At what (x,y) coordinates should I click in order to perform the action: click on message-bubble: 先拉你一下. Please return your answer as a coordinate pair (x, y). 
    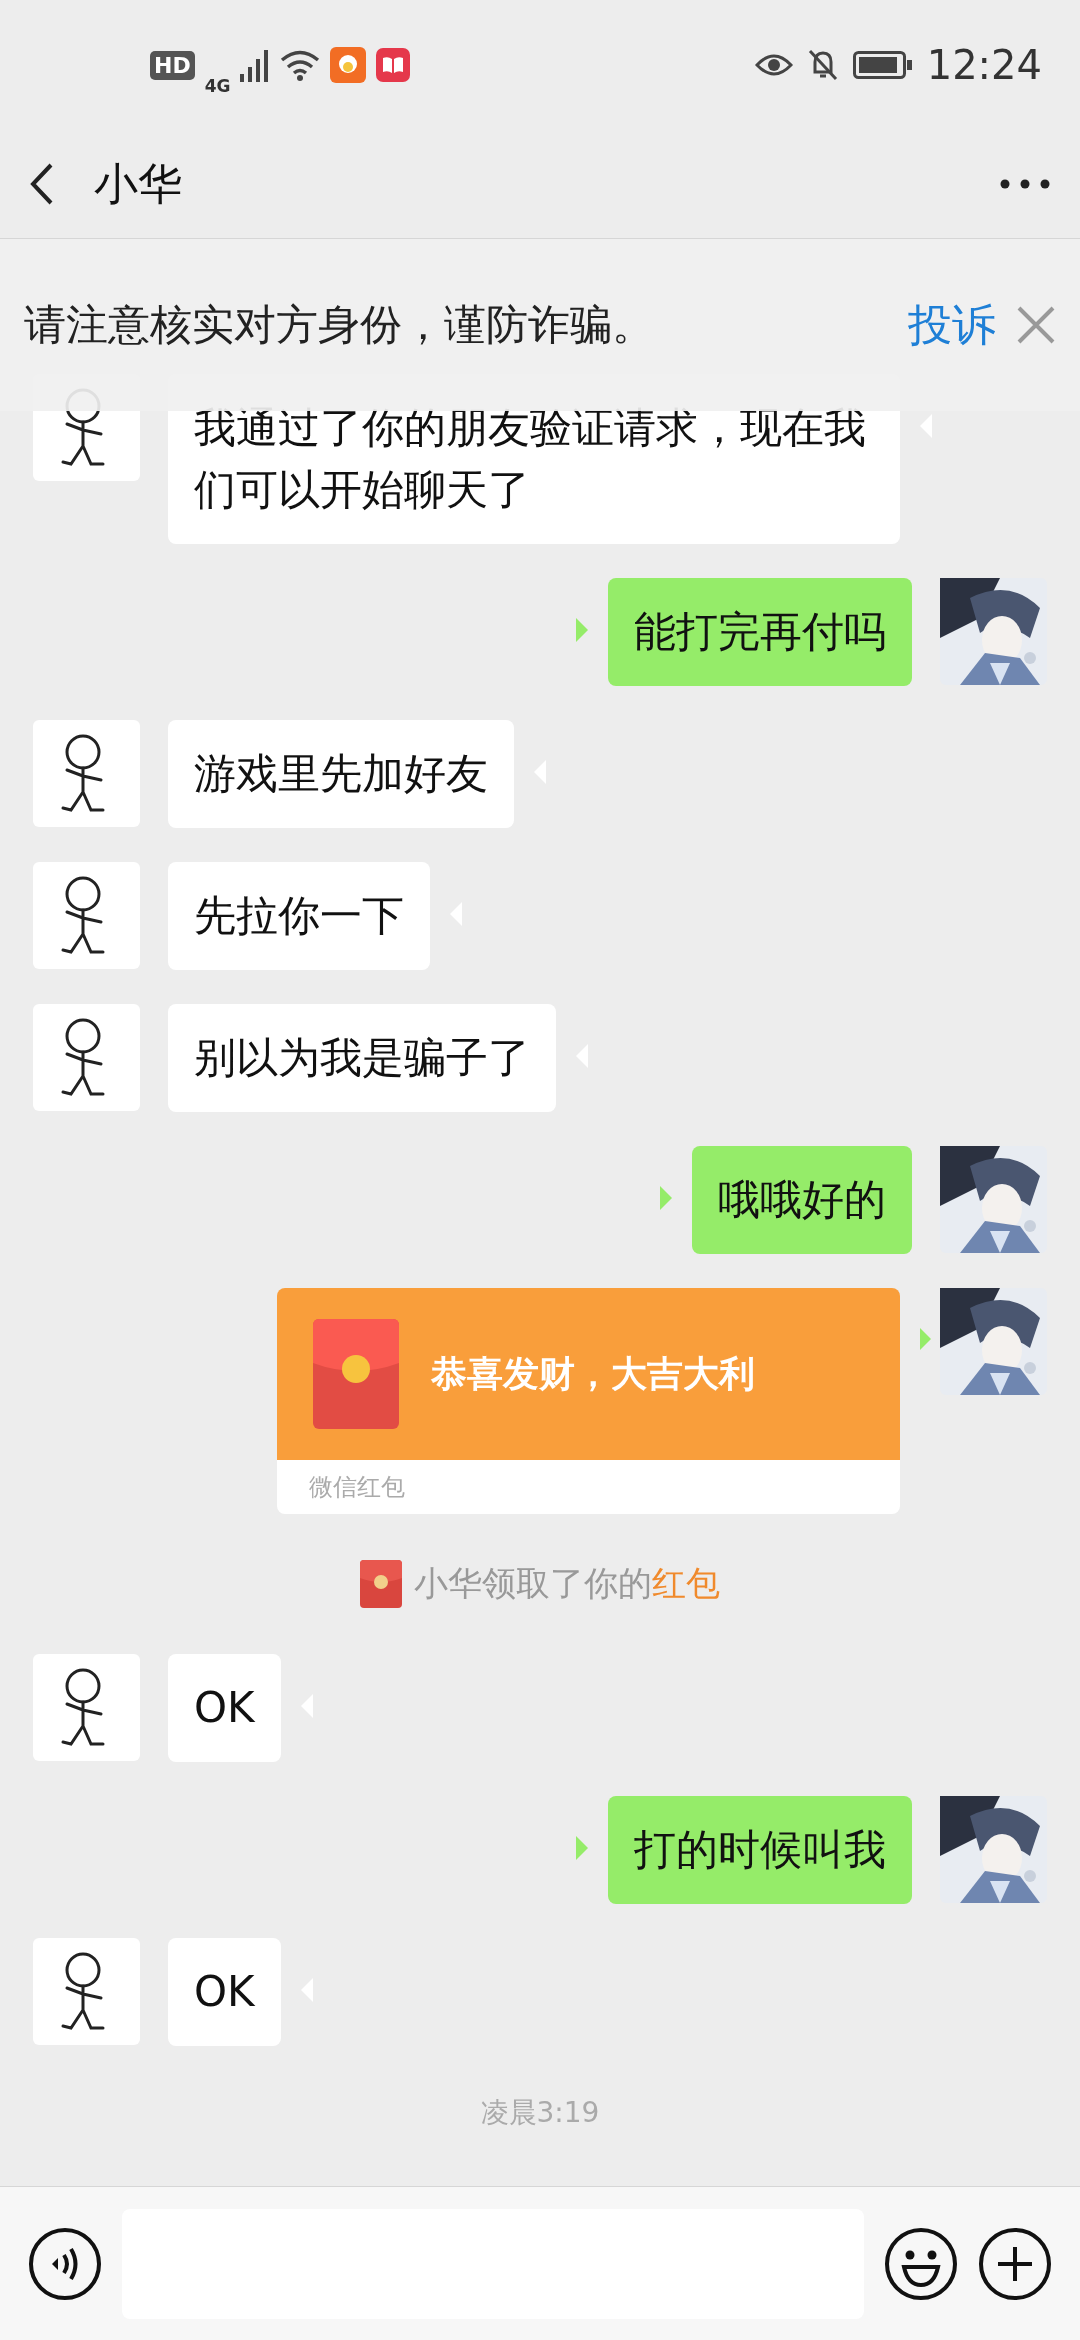
    Looking at the image, I should click on (299, 916).